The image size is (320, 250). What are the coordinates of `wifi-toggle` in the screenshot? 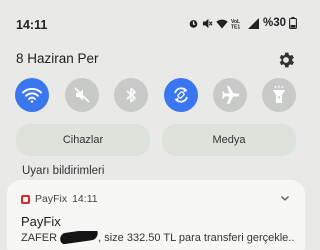 It's located at (32, 95).